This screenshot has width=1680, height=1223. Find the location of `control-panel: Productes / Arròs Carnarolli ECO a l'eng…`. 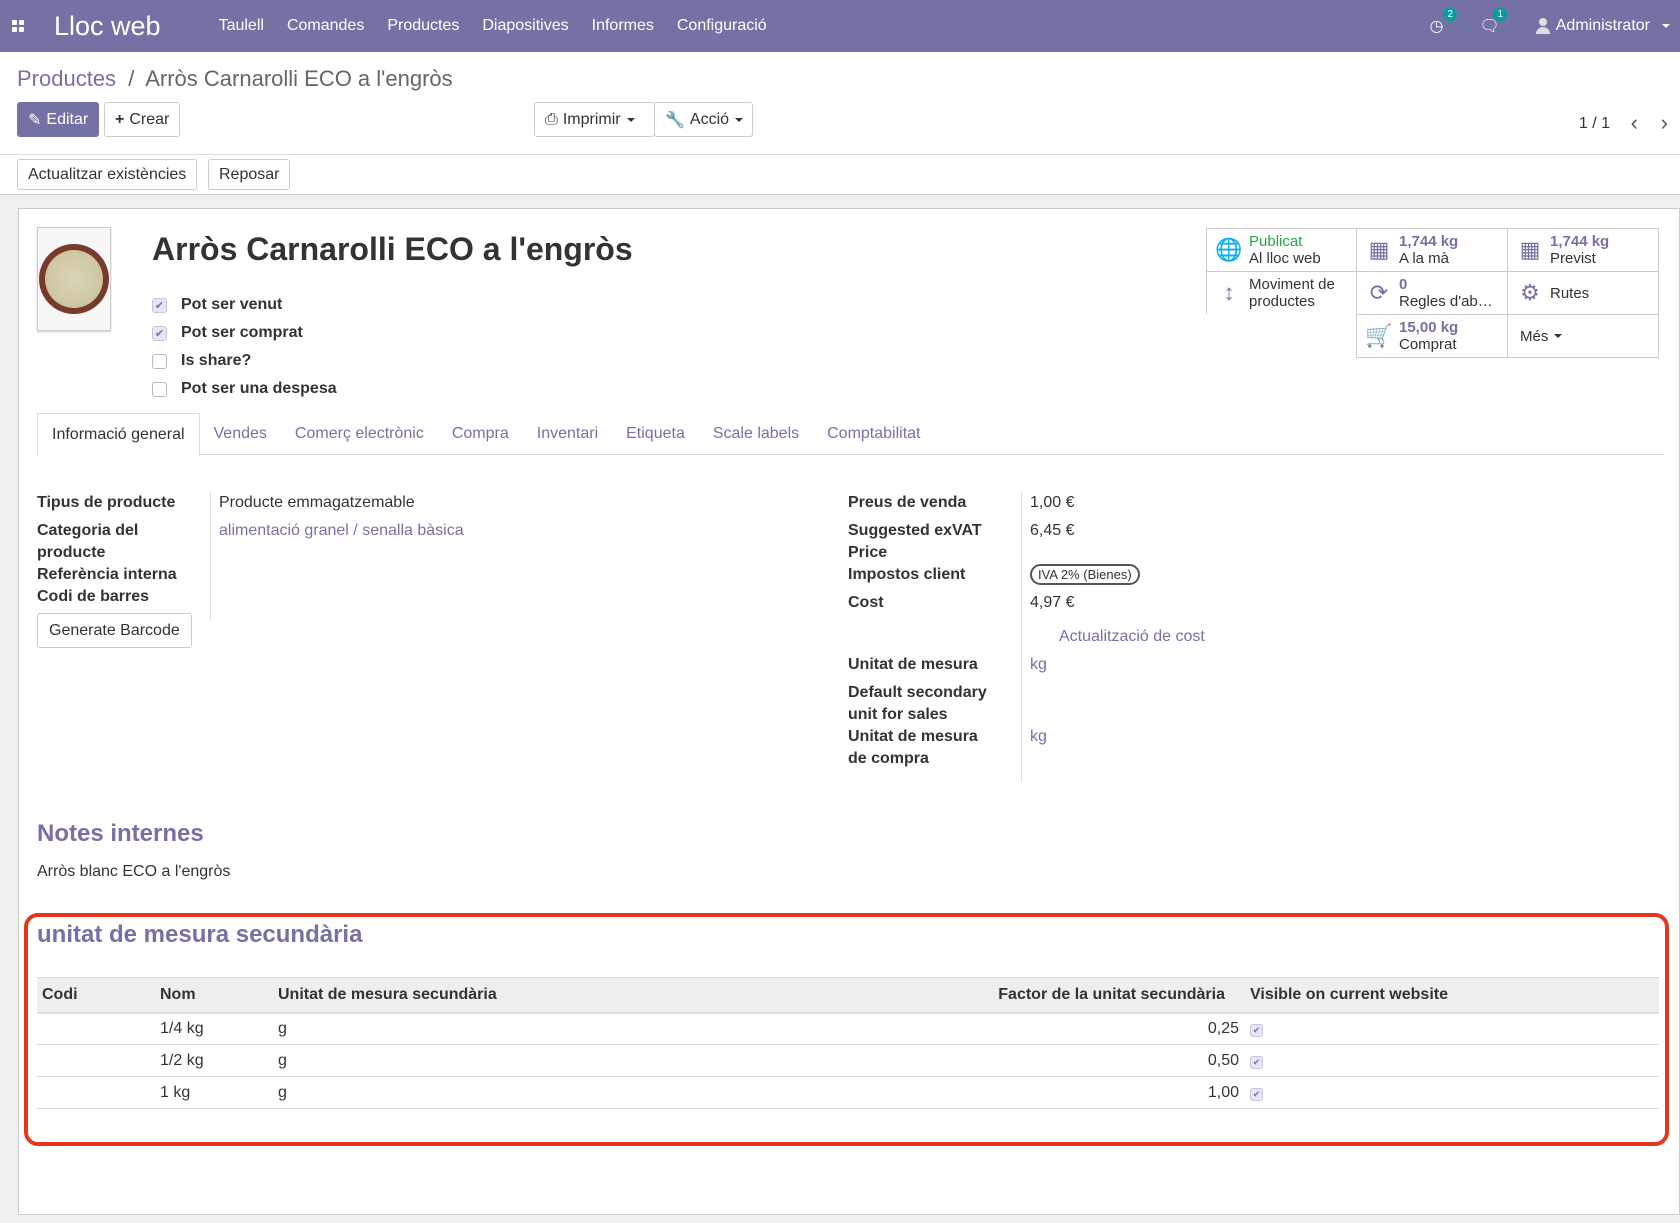

control-panel: Productes / Arròs Carnarolli ECO a l'eng… is located at coordinates (840, 123).